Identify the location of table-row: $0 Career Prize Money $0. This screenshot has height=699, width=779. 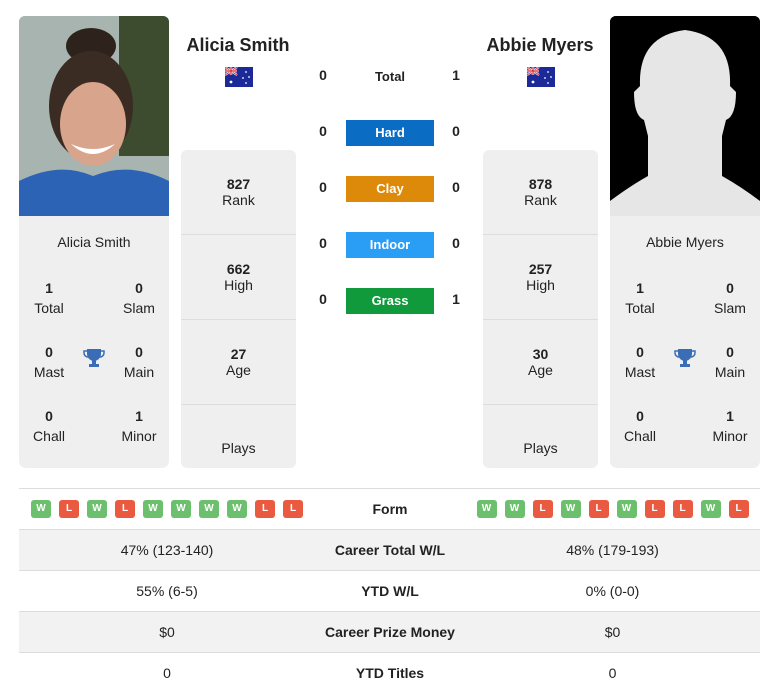
(389, 631).